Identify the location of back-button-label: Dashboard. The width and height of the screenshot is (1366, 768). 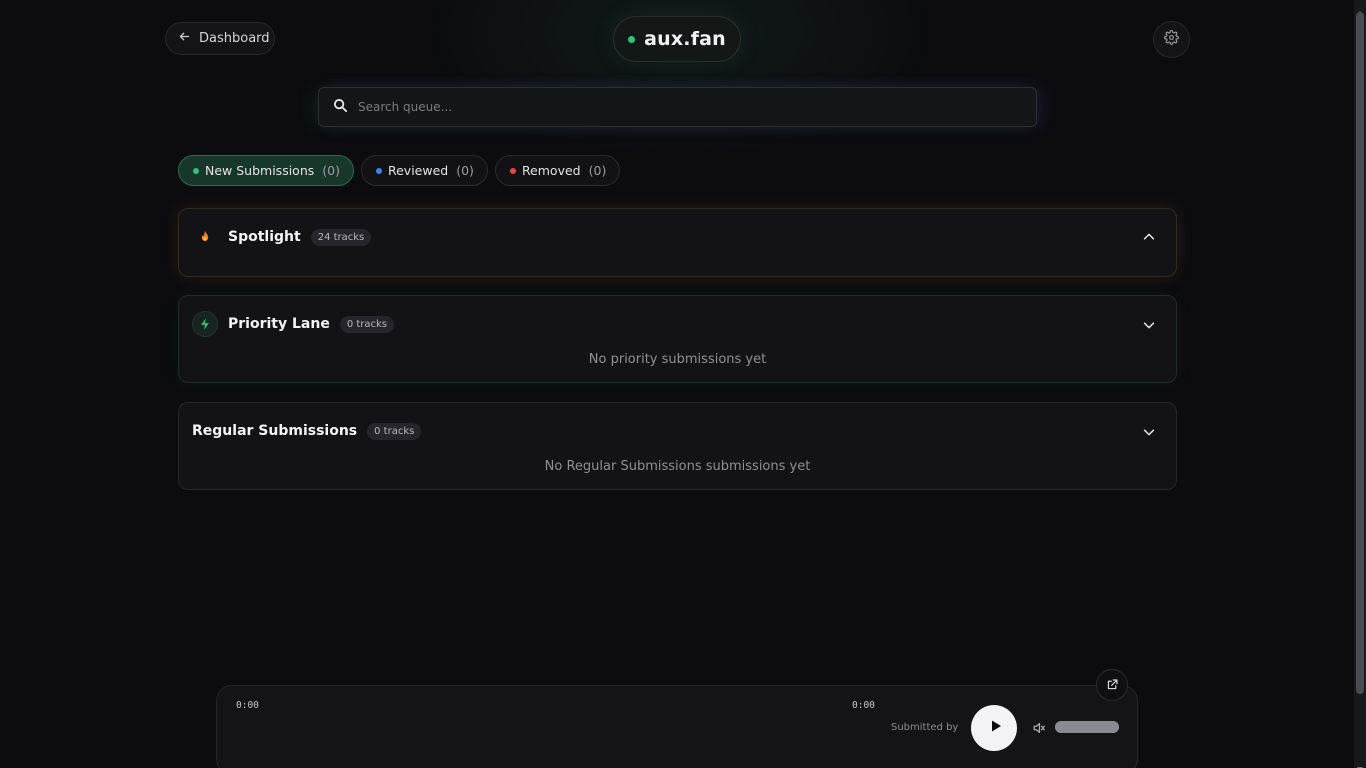
(234, 38).